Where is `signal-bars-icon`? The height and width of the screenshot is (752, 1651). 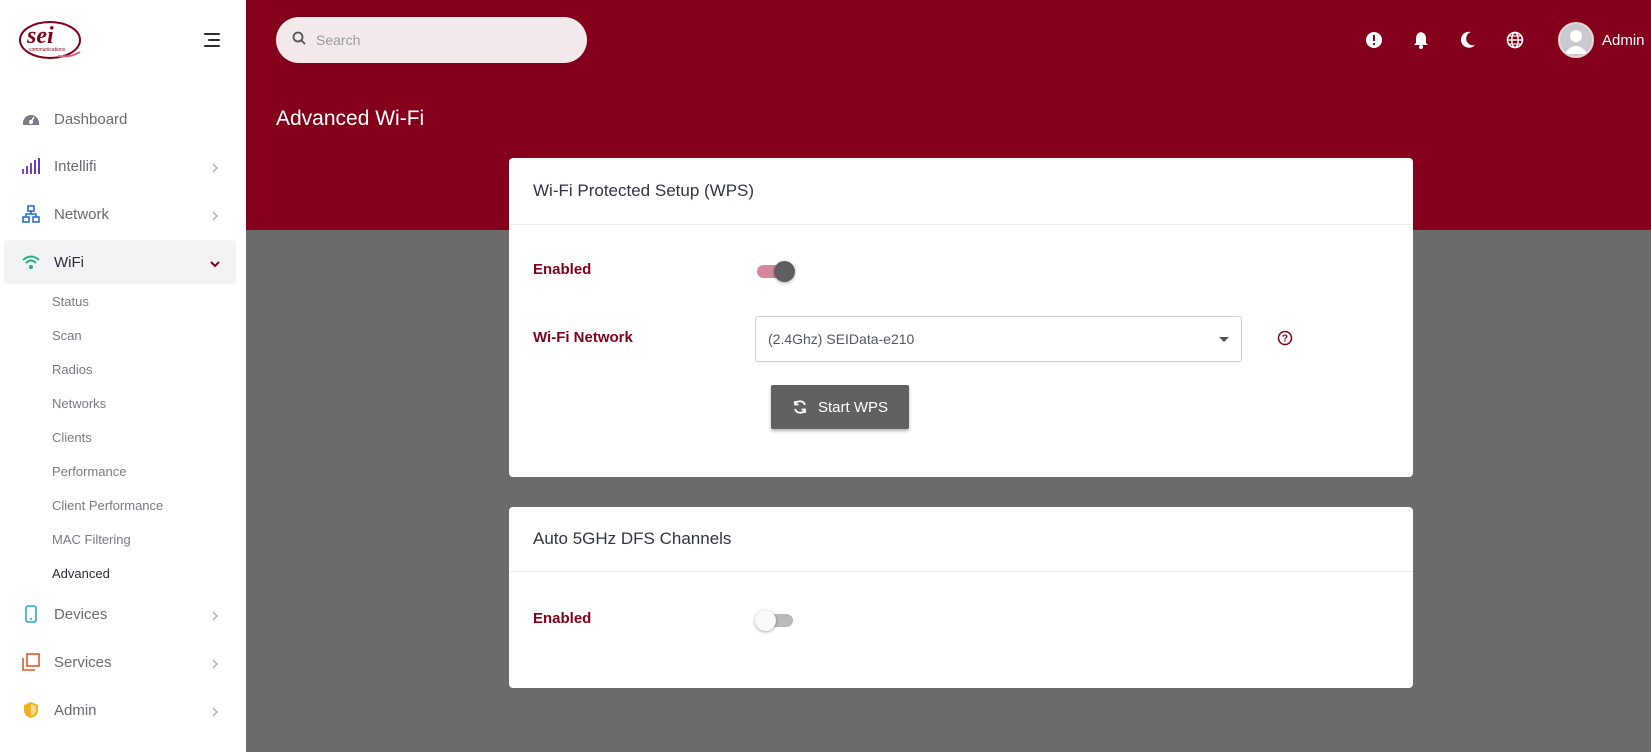
signal-bars-icon is located at coordinates (31, 166).